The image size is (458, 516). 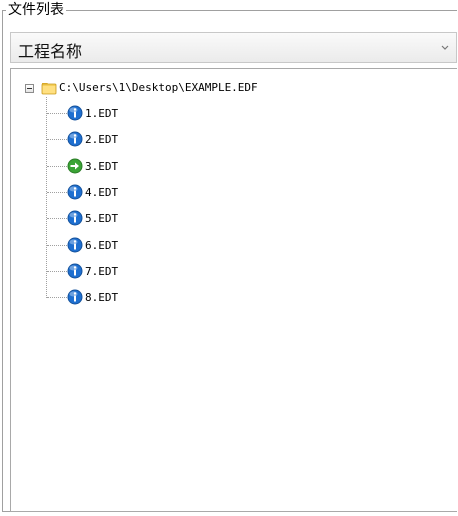 What do you see at coordinates (101, 140) in the screenshot?
I see `tree-item-label: 2.EDT` at bounding box center [101, 140].